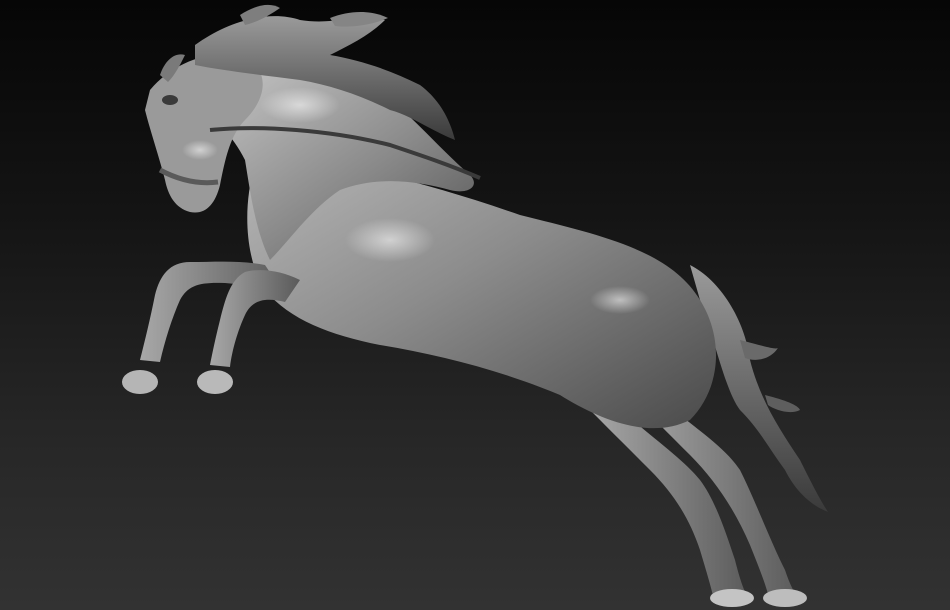 The image size is (950, 610). Describe the element at coordinates (170, 100) in the screenshot. I see `horse-eye` at that location.